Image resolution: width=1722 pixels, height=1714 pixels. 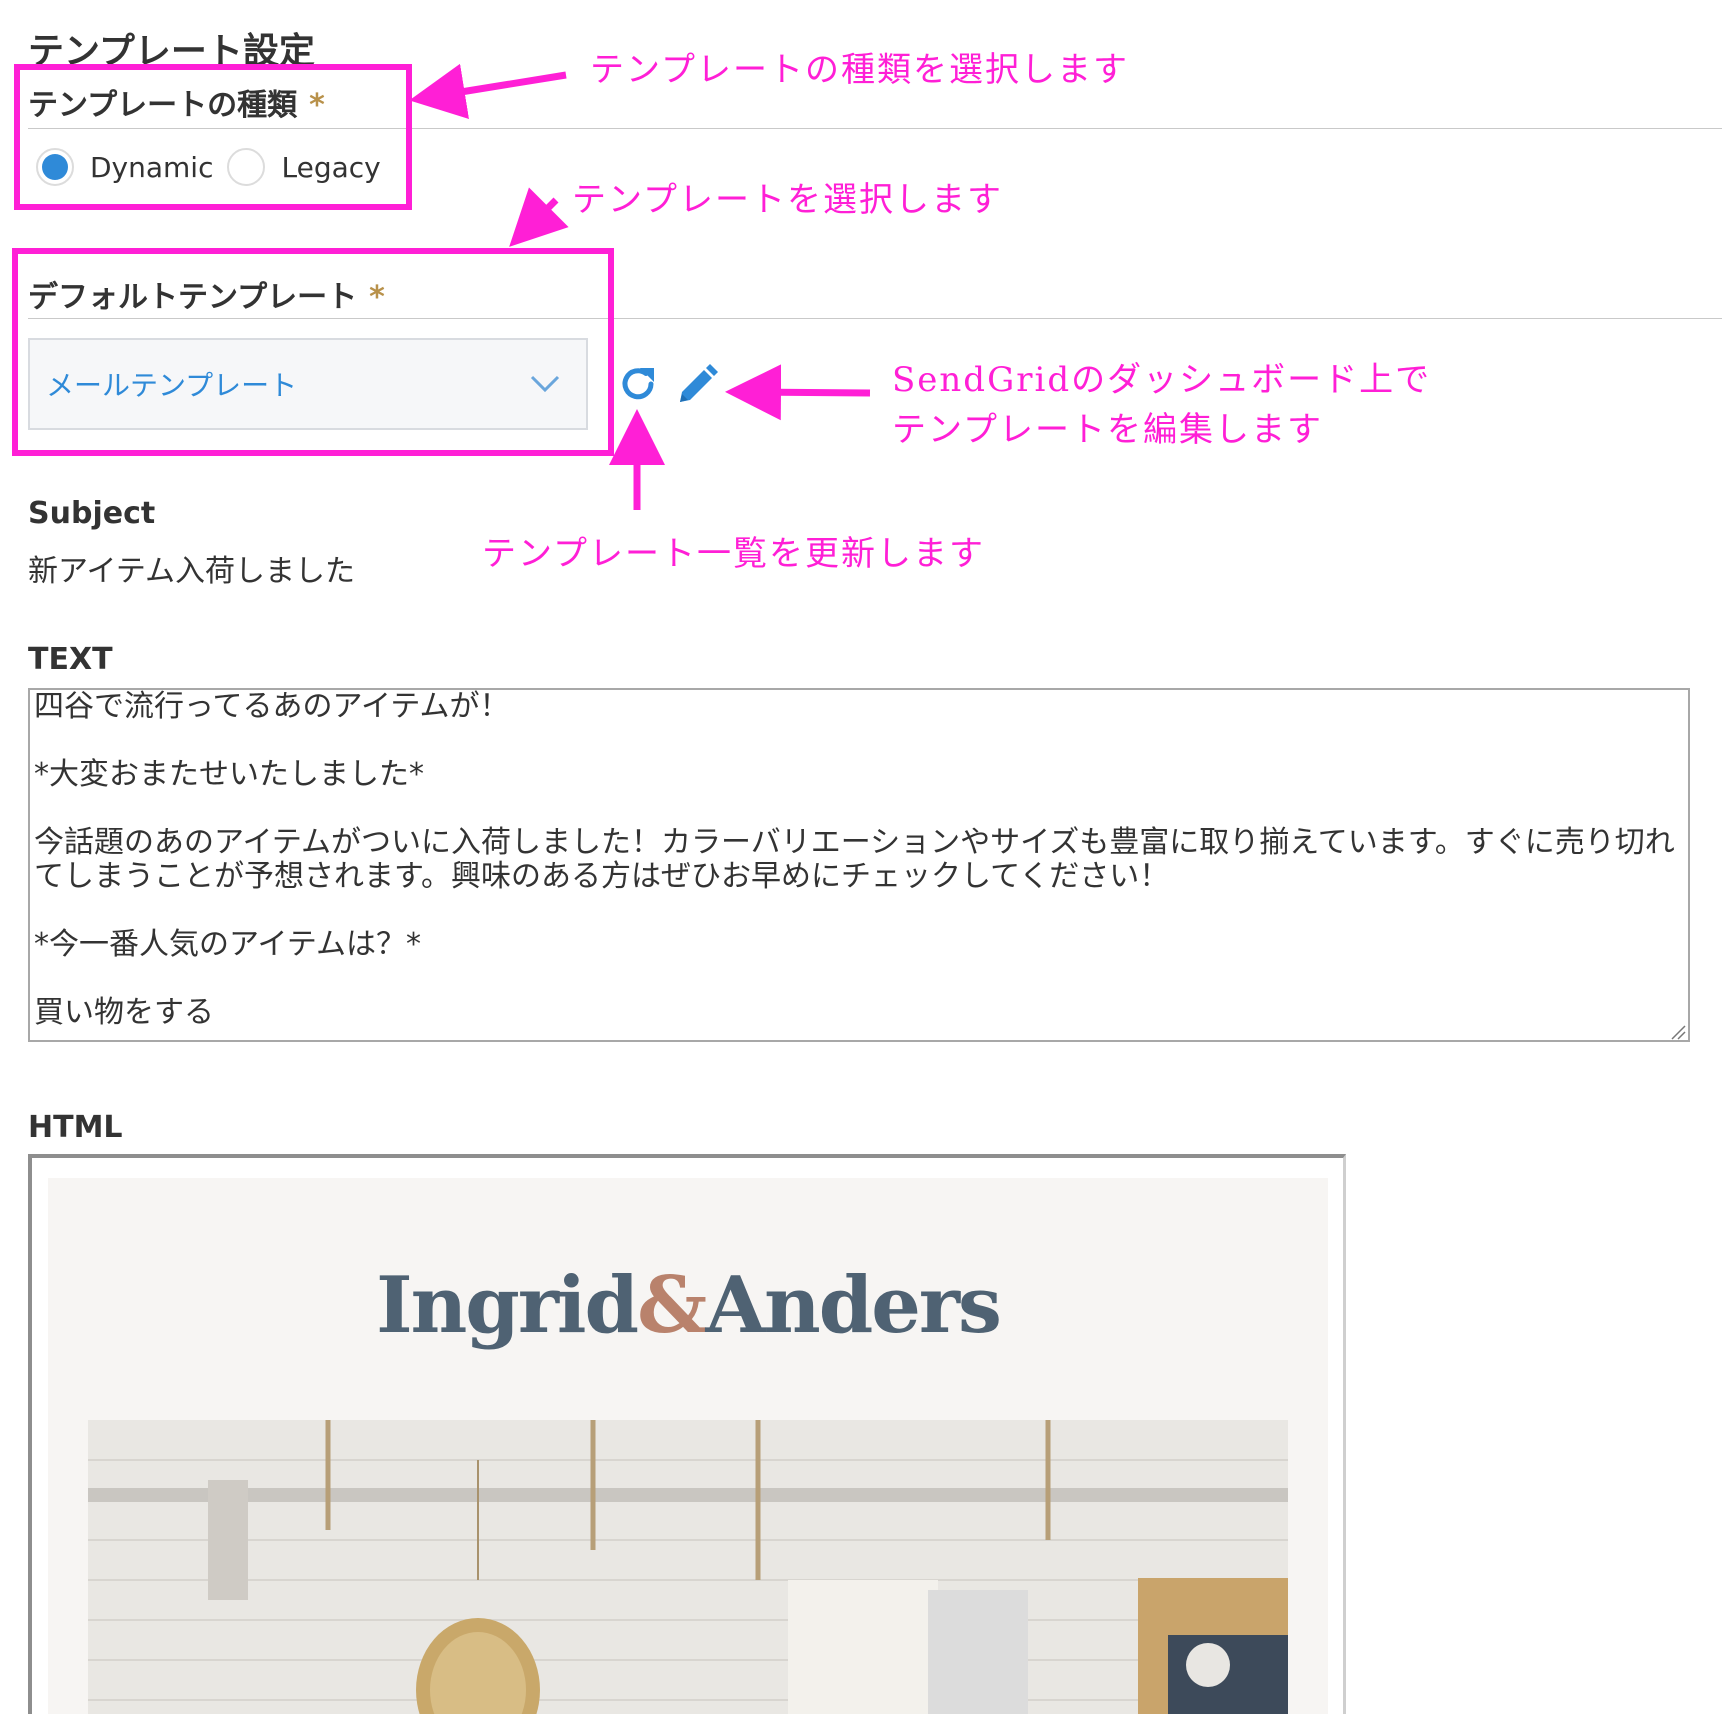 What do you see at coordinates (798, 392) in the screenshot?
I see `arrow-to-edit-icon` at bounding box center [798, 392].